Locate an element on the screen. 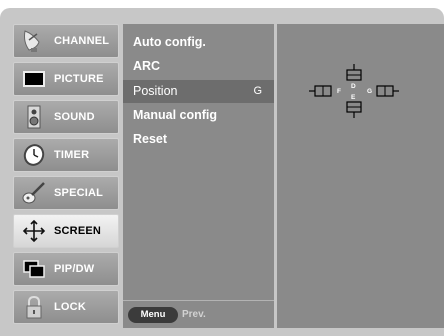 The width and height of the screenshot is (444, 336). position-arrows-graphic is located at coordinates (354, 91).